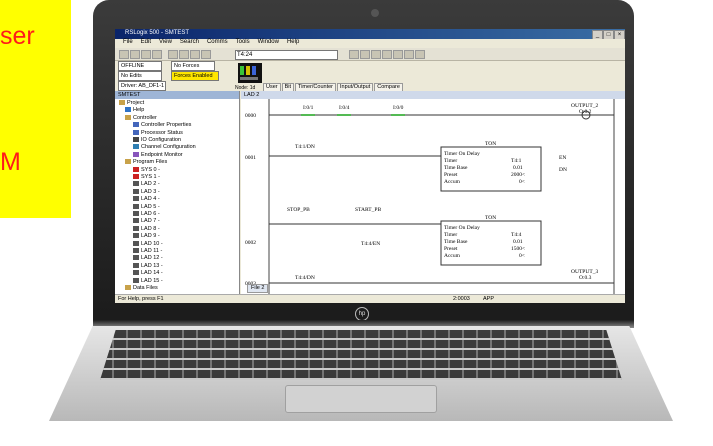 This screenshot has width=713, height=446. Describe the element at coordinates (141, 118) in the screenshot. I see `tree-item: Controller` at that location.